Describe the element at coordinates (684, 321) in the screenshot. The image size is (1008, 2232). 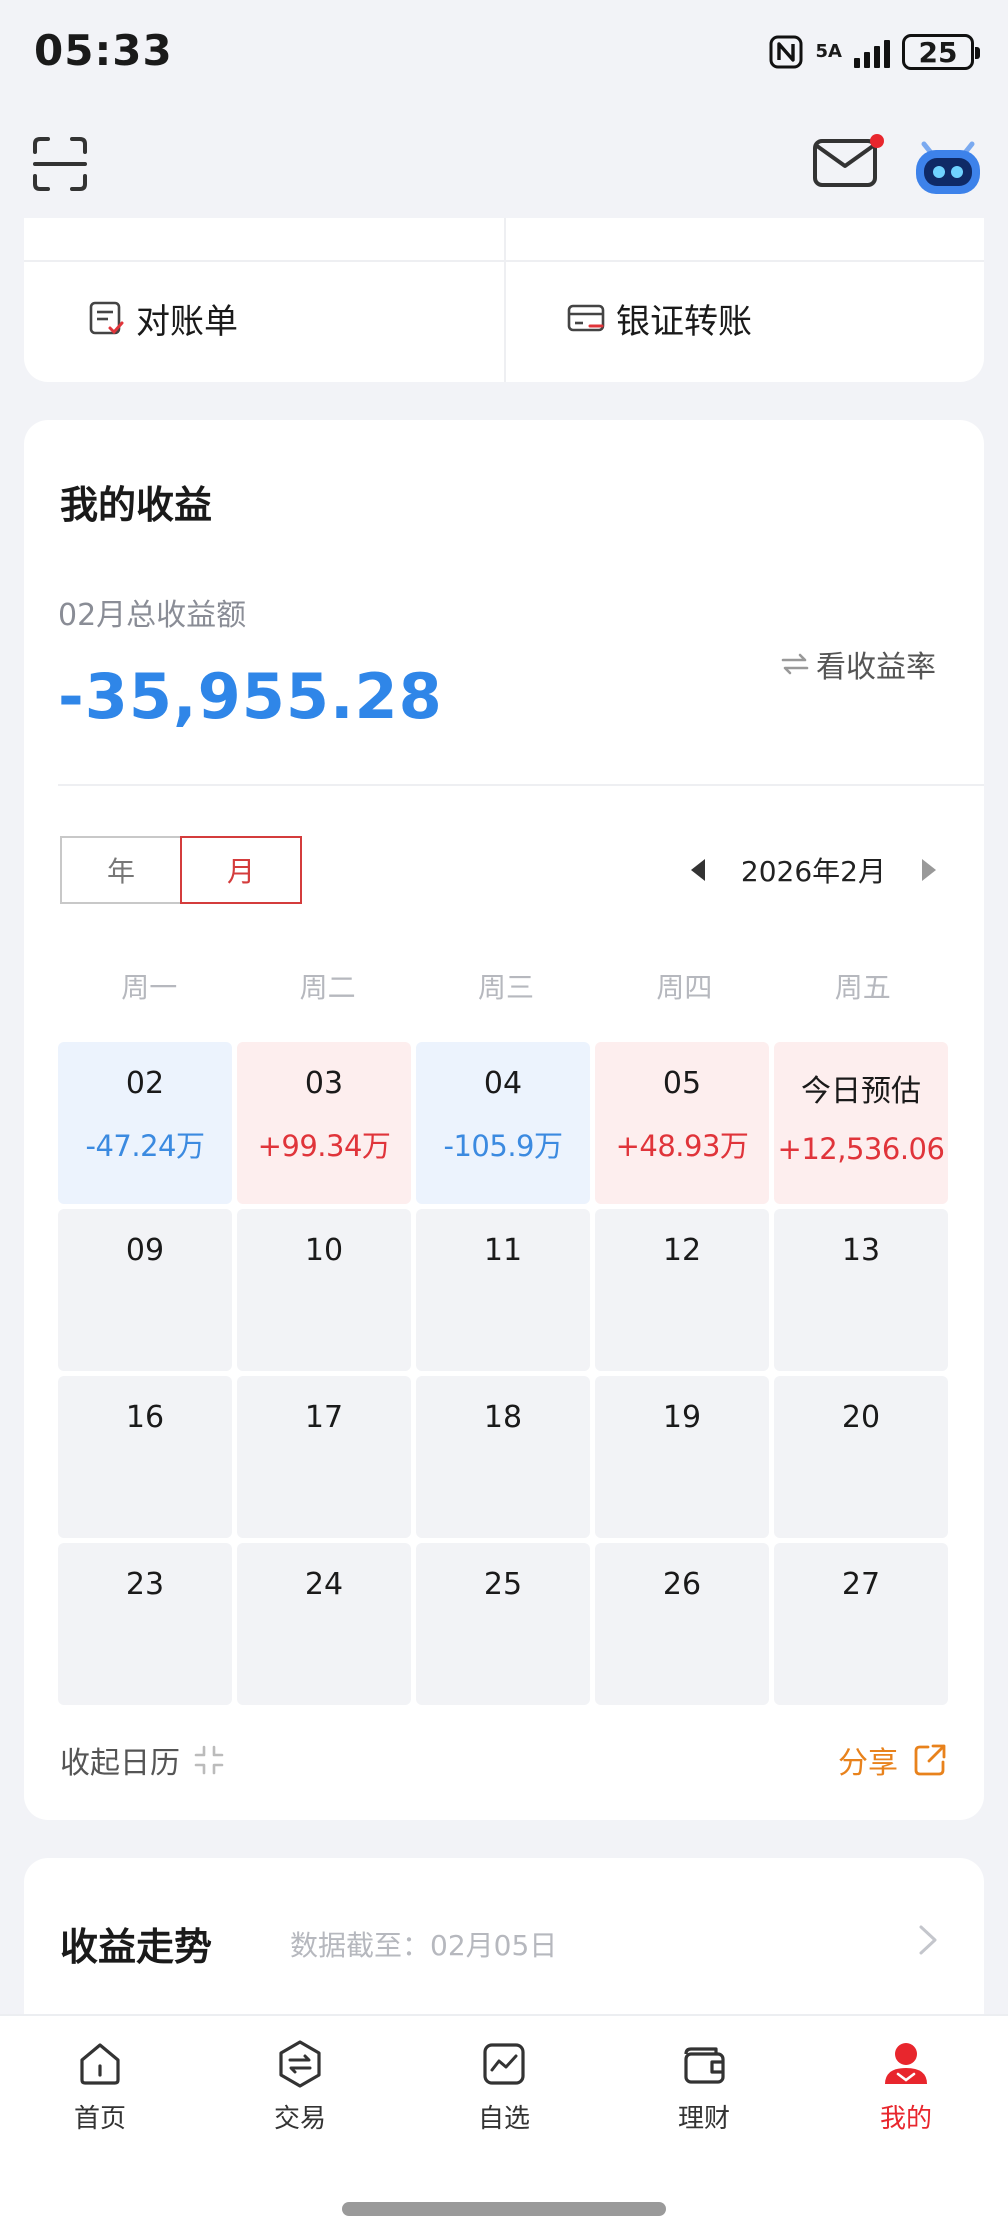
I see `bank-transfer-label: 银证转账` at that location.